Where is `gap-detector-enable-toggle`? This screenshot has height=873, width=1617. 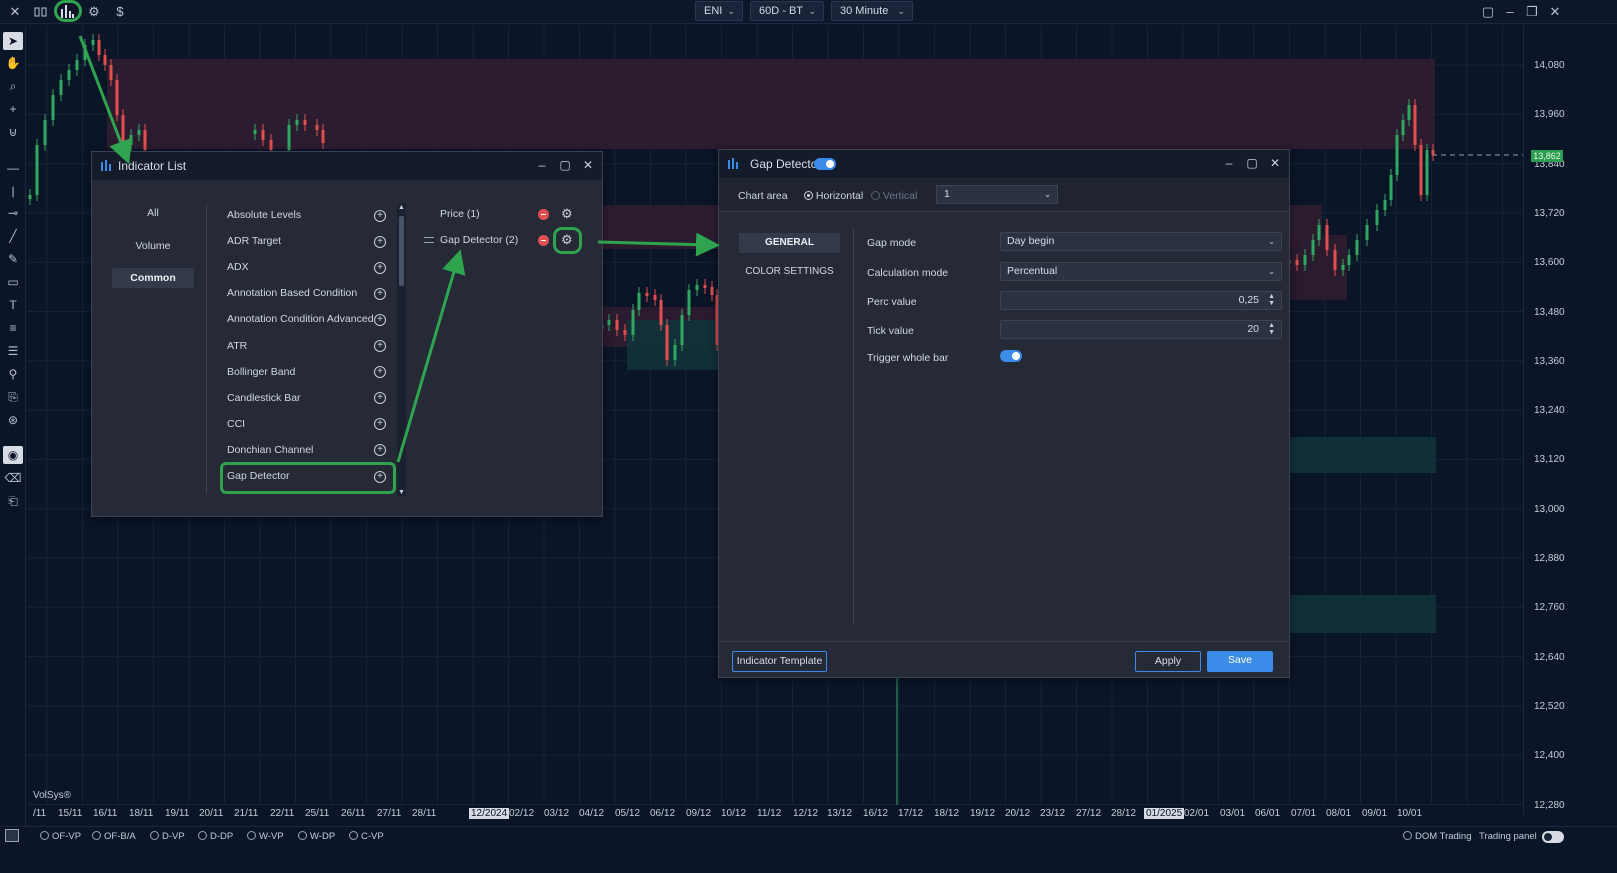
gap-detector-enable-toggle is located at coordinates (825, 164).